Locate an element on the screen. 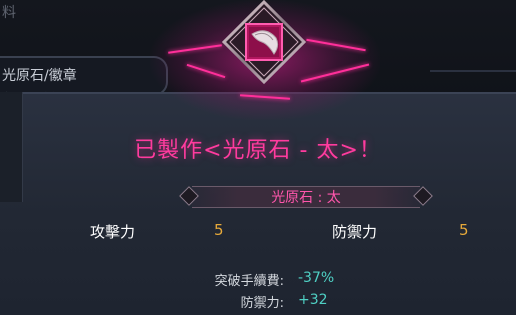 This screenshot has width=516, height=315. light-gem-crest-icon is located at coordinates (264, 42).